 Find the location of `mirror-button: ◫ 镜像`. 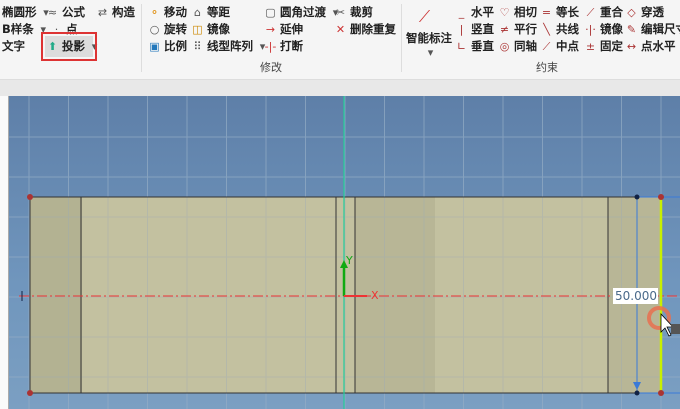

mirror-button: ◫ 镜像 is located at coordinates (210, 29).